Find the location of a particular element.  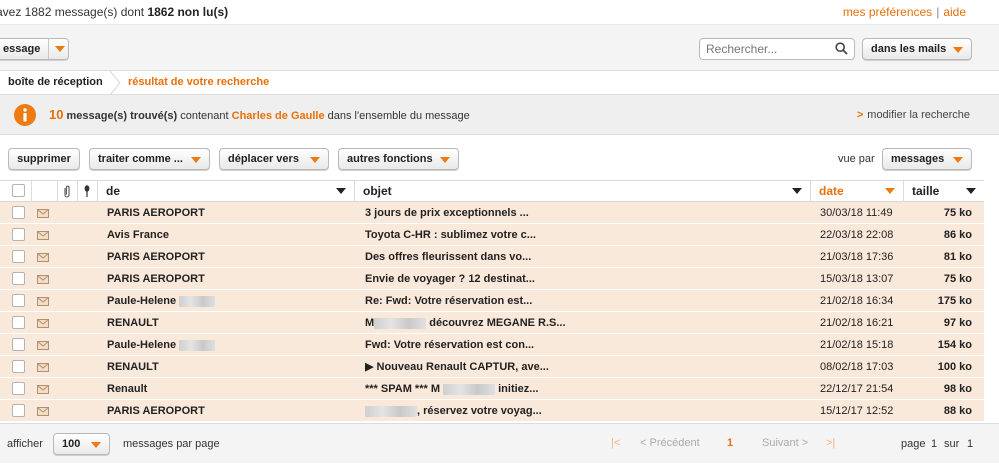

preferences-link: mes préférences is located at coordinates (887, 12).